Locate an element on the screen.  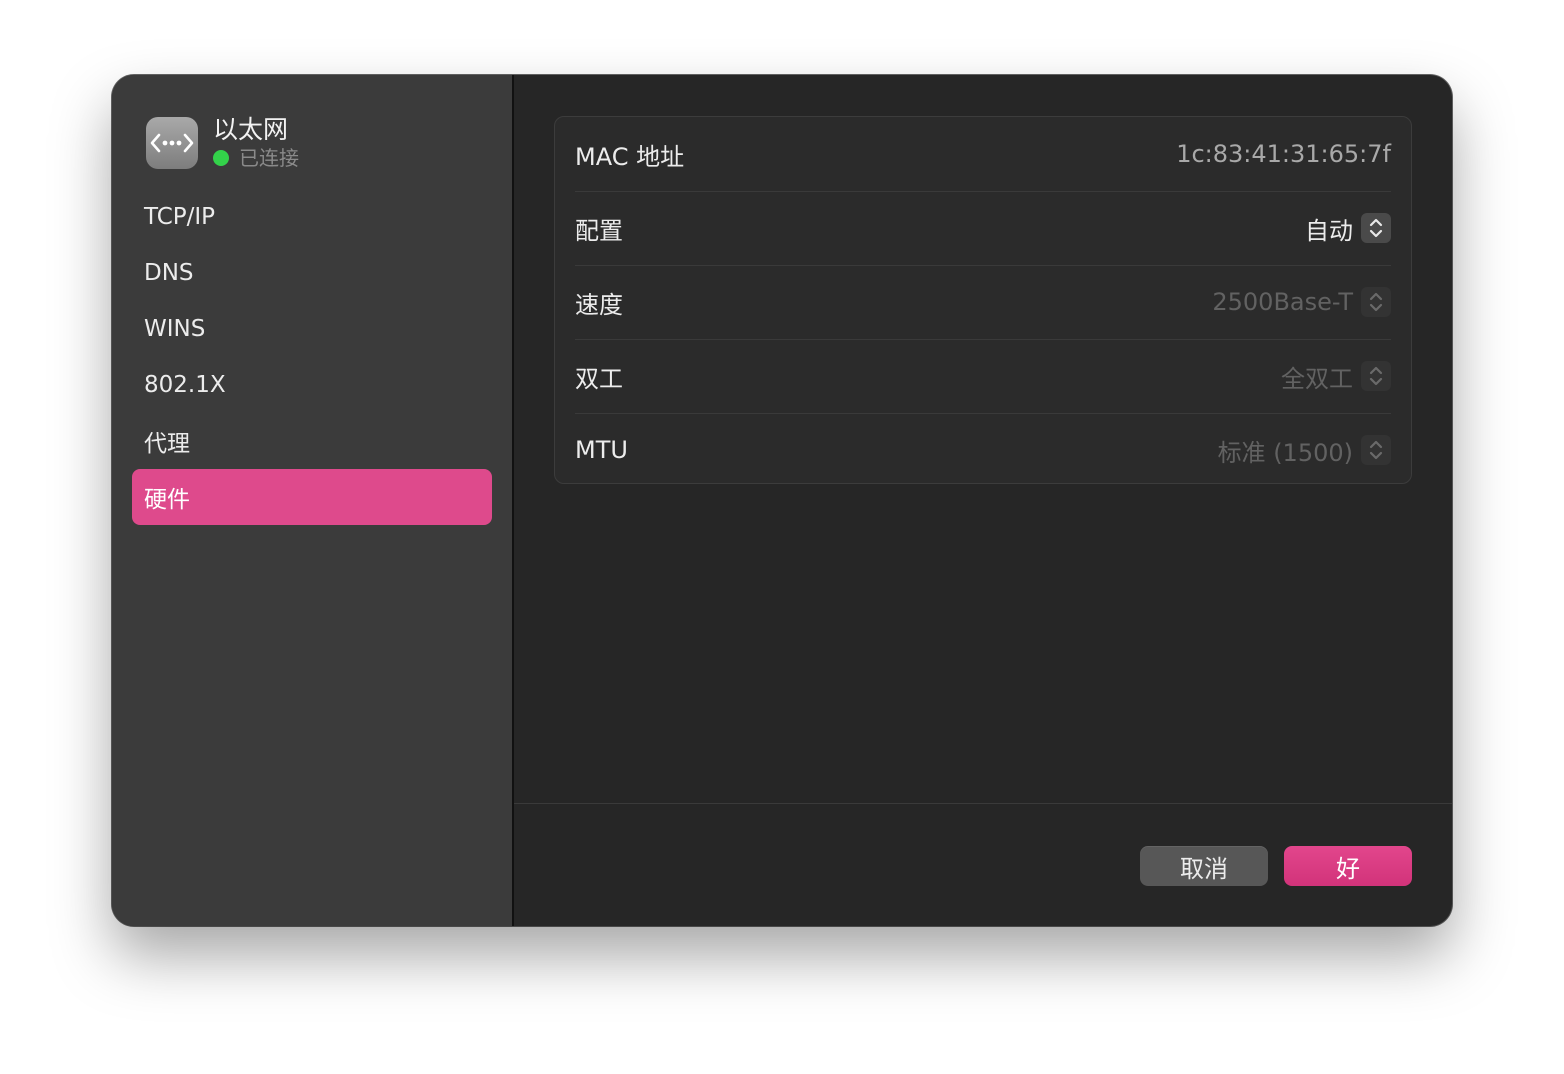
config-popup: 自动 is located at coordinates (1348, 228).